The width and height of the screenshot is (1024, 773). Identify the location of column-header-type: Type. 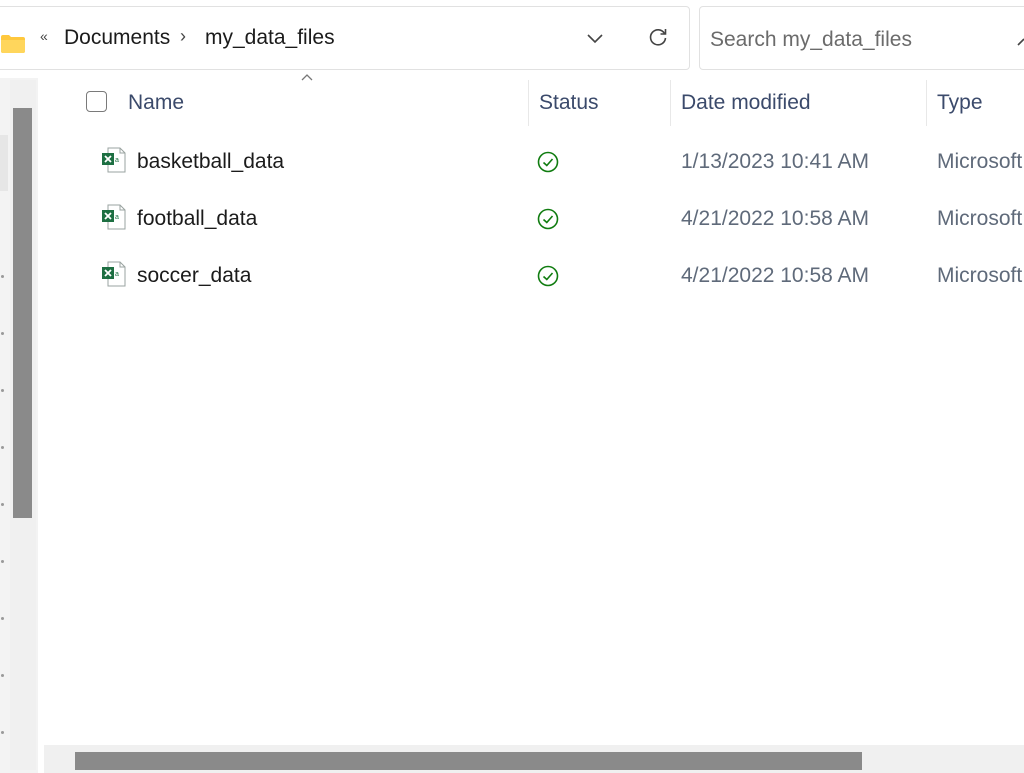
(980, 103).